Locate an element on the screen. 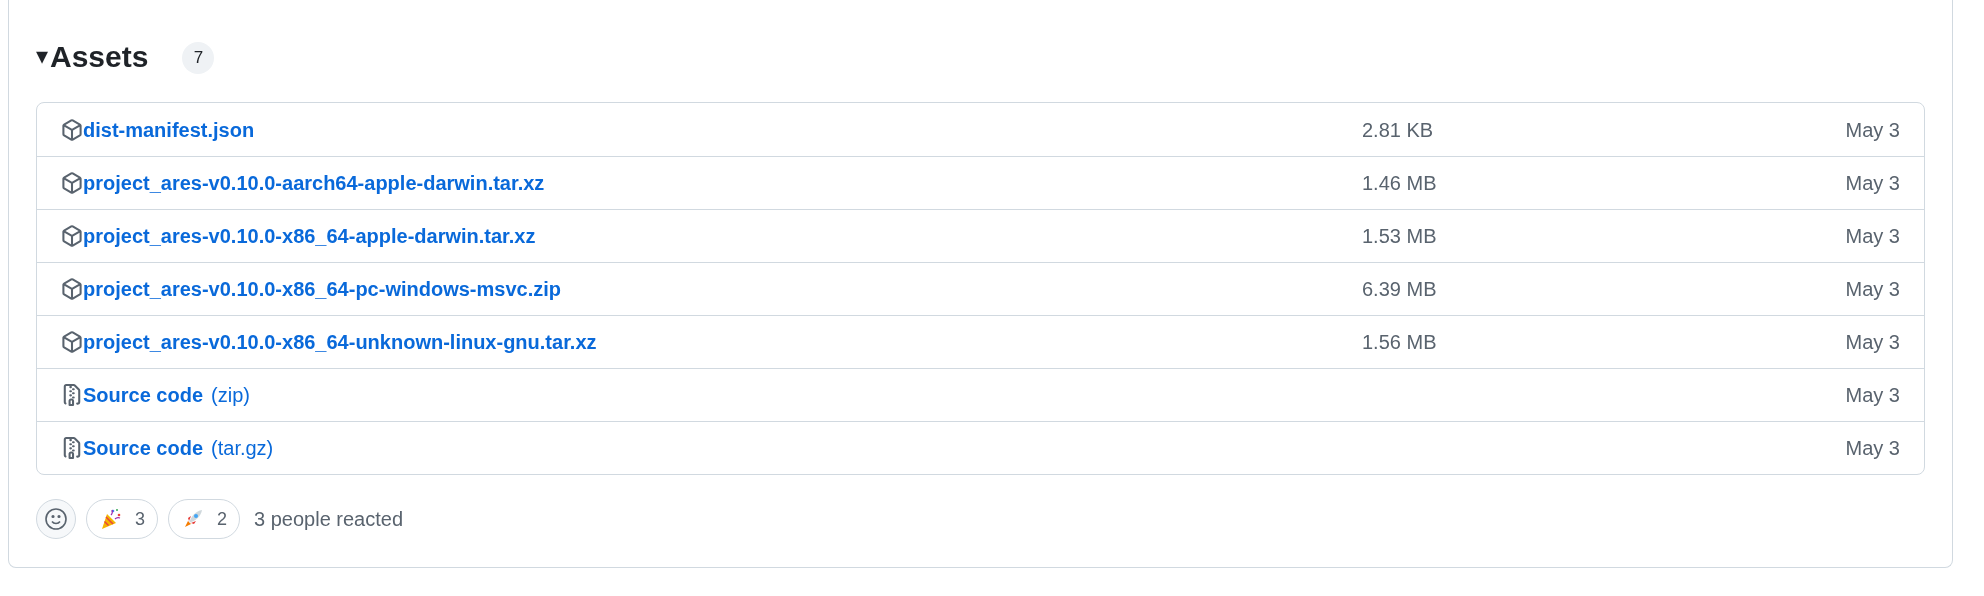 Image resolution: width=1984 pixels, height=596 pixels. reaction-button: 3 is located at coordinates (122, 519).